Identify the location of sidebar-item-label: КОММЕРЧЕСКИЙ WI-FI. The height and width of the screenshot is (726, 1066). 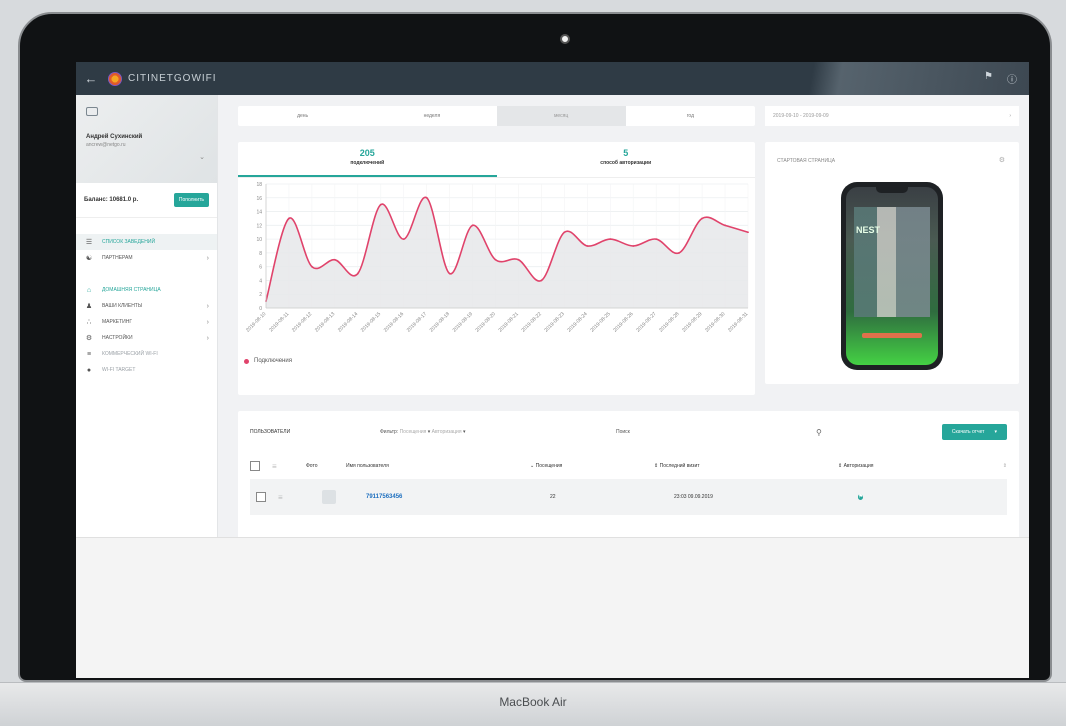
(130, 354).